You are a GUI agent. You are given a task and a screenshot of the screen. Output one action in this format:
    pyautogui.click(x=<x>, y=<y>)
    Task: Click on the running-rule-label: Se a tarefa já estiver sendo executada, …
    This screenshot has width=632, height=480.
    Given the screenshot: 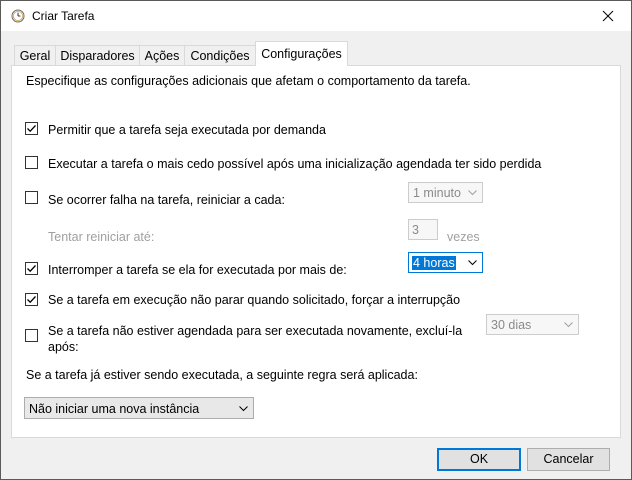 What is the action you would take?
    pyautogui.click(x=222, y=375)
    